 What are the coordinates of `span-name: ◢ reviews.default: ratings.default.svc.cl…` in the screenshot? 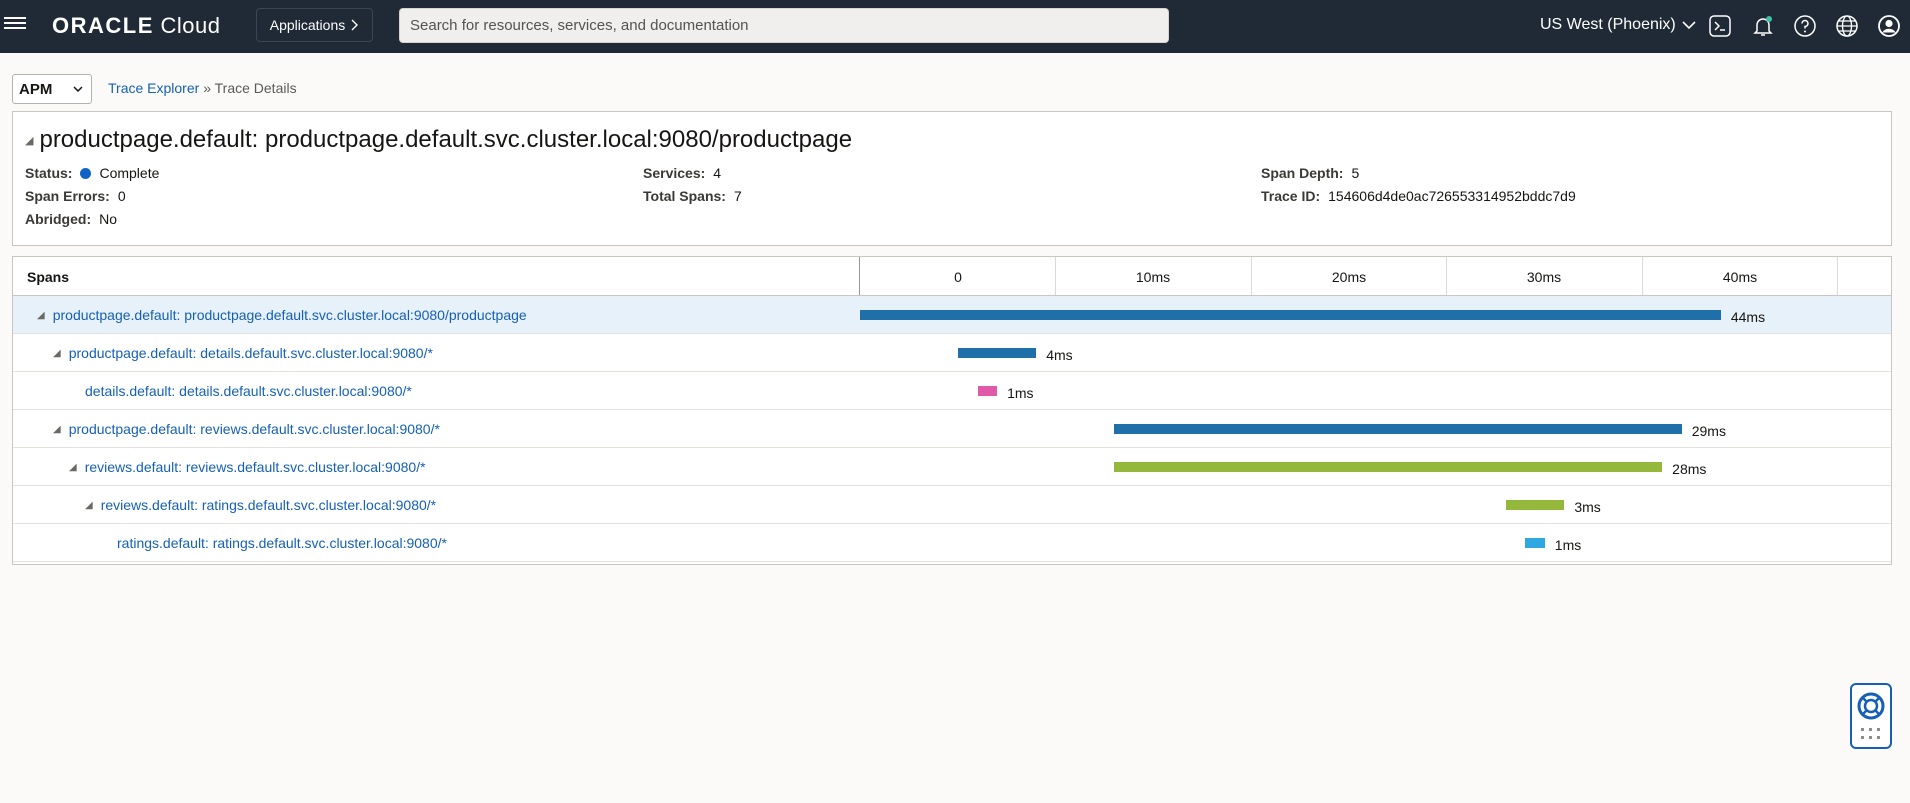 It's located at (260, 505).